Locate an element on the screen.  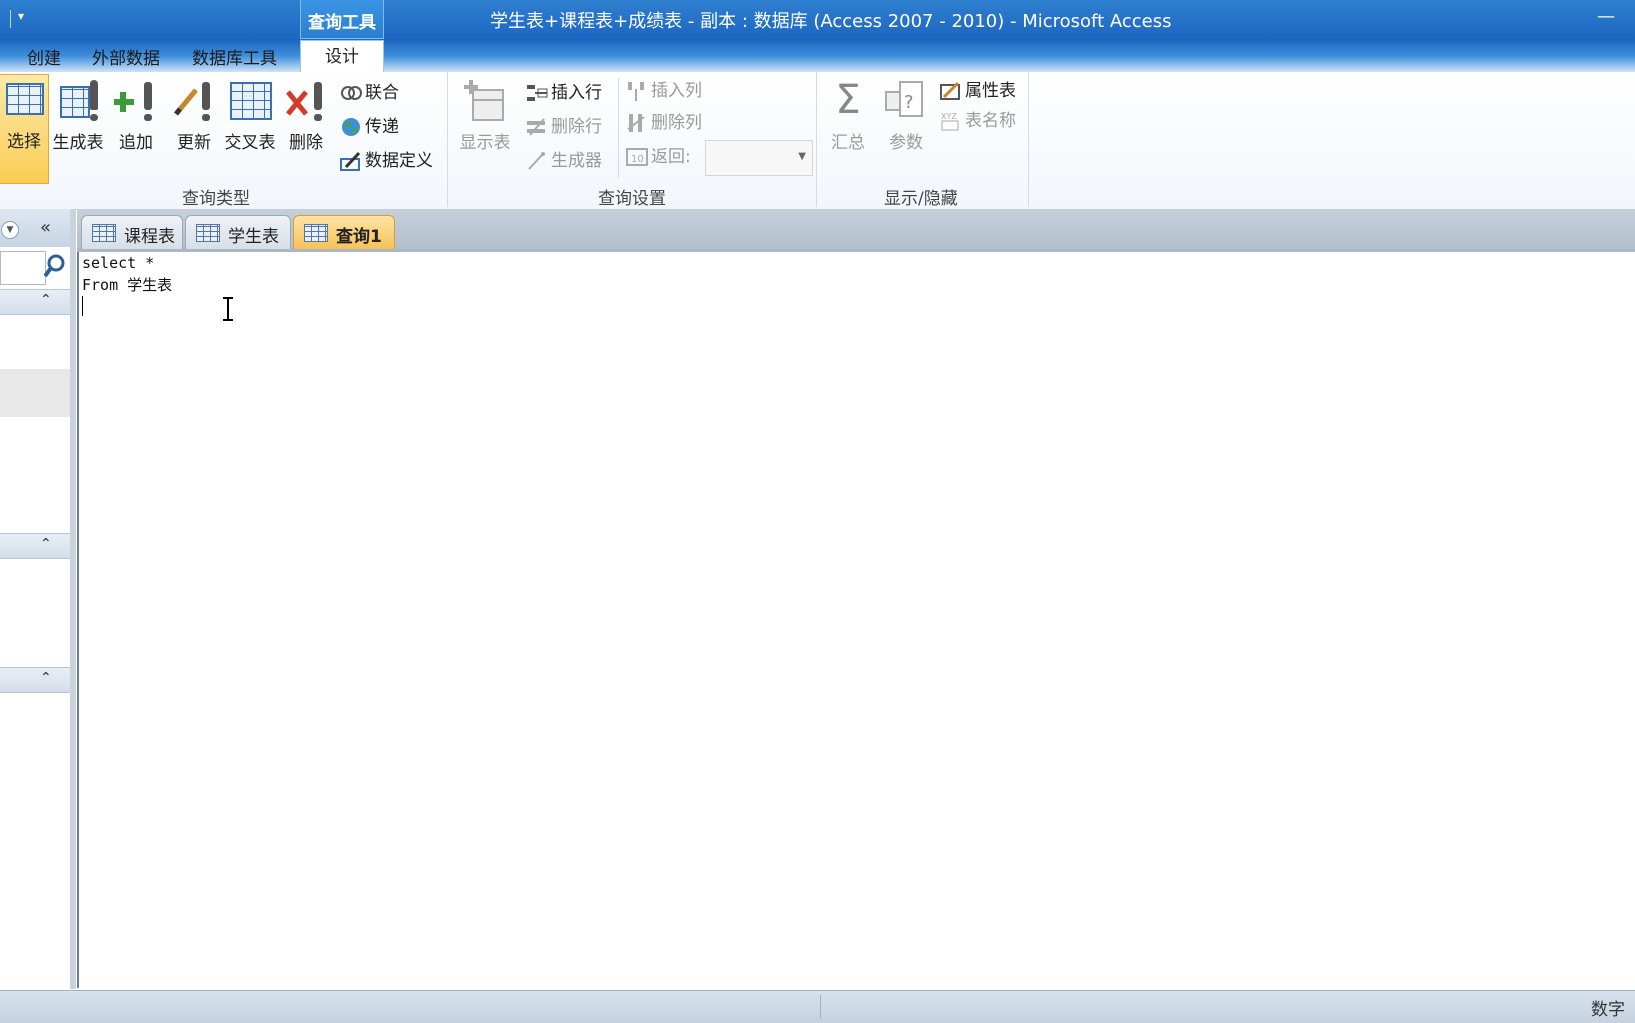
pass-through-label: 传递 is located at coordinates (382, 127).